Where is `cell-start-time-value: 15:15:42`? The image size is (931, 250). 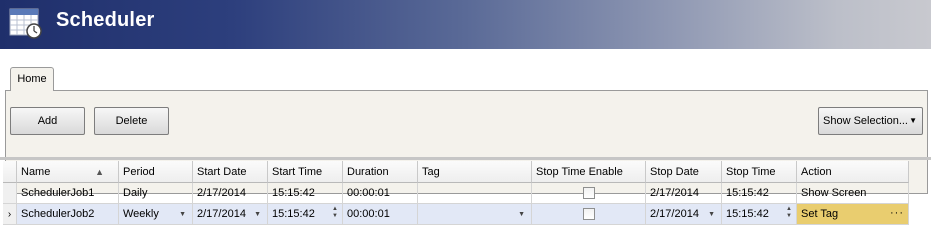 cell-start-time-value: 15:15:42 is located at coordinates (293, 214).